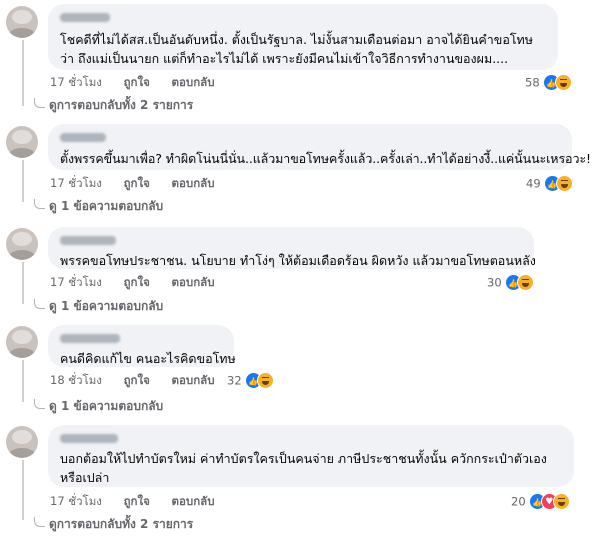 The image size is (600, 536). Describe the element at coordinates (541, 502) in the screenshot. I see `reaction-summary: 20` at that location.